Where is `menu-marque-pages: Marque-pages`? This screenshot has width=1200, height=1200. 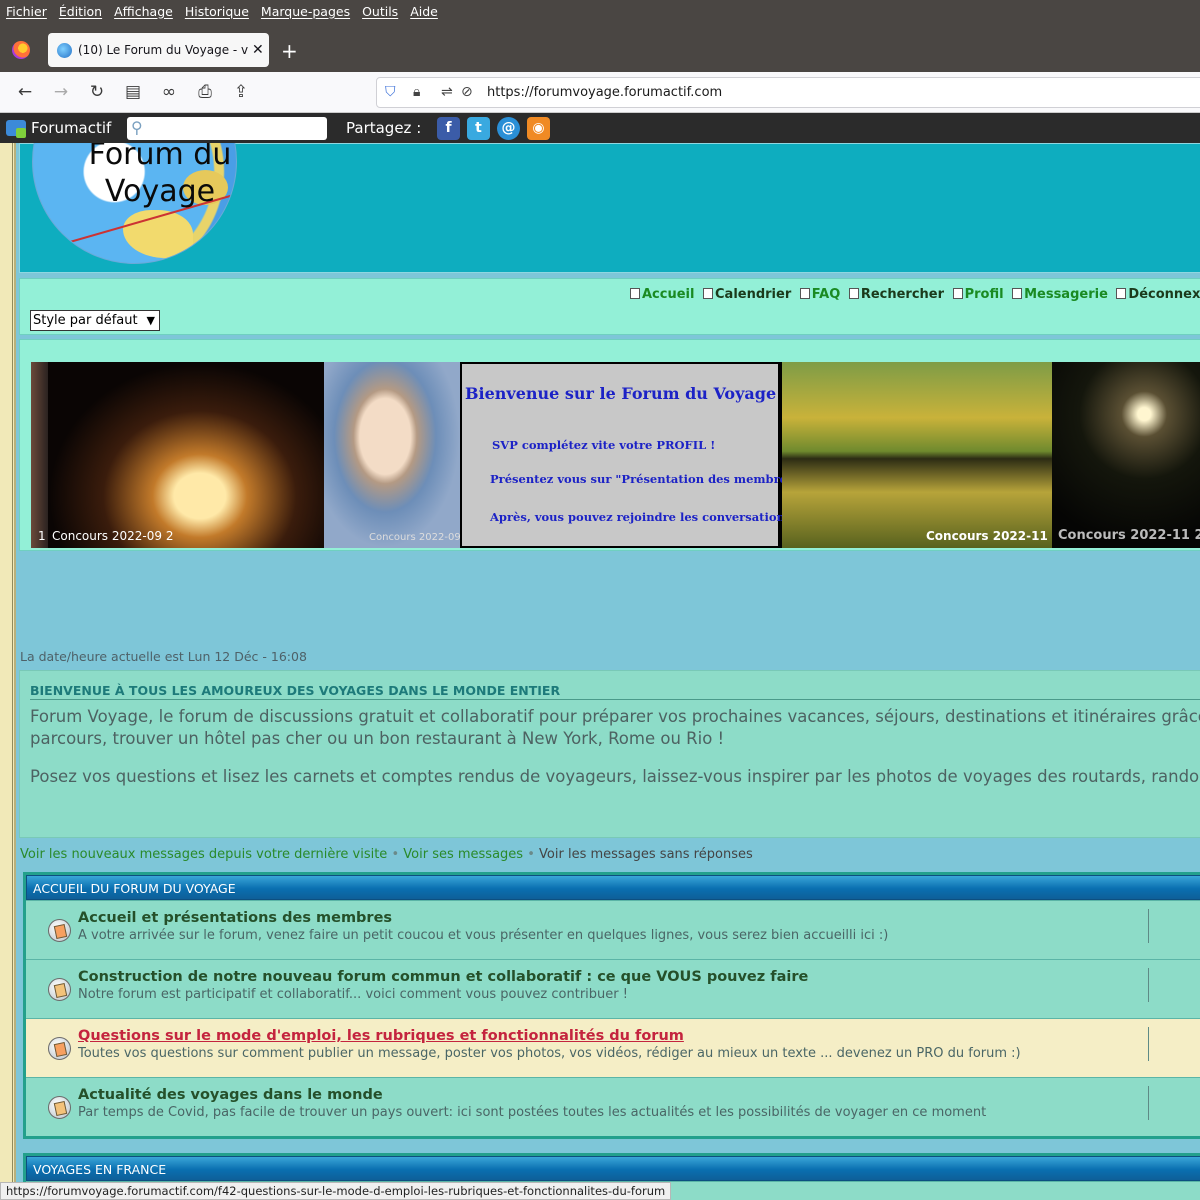 menu-marque-pages: Marque-pages is located at coordinates (305, 11).